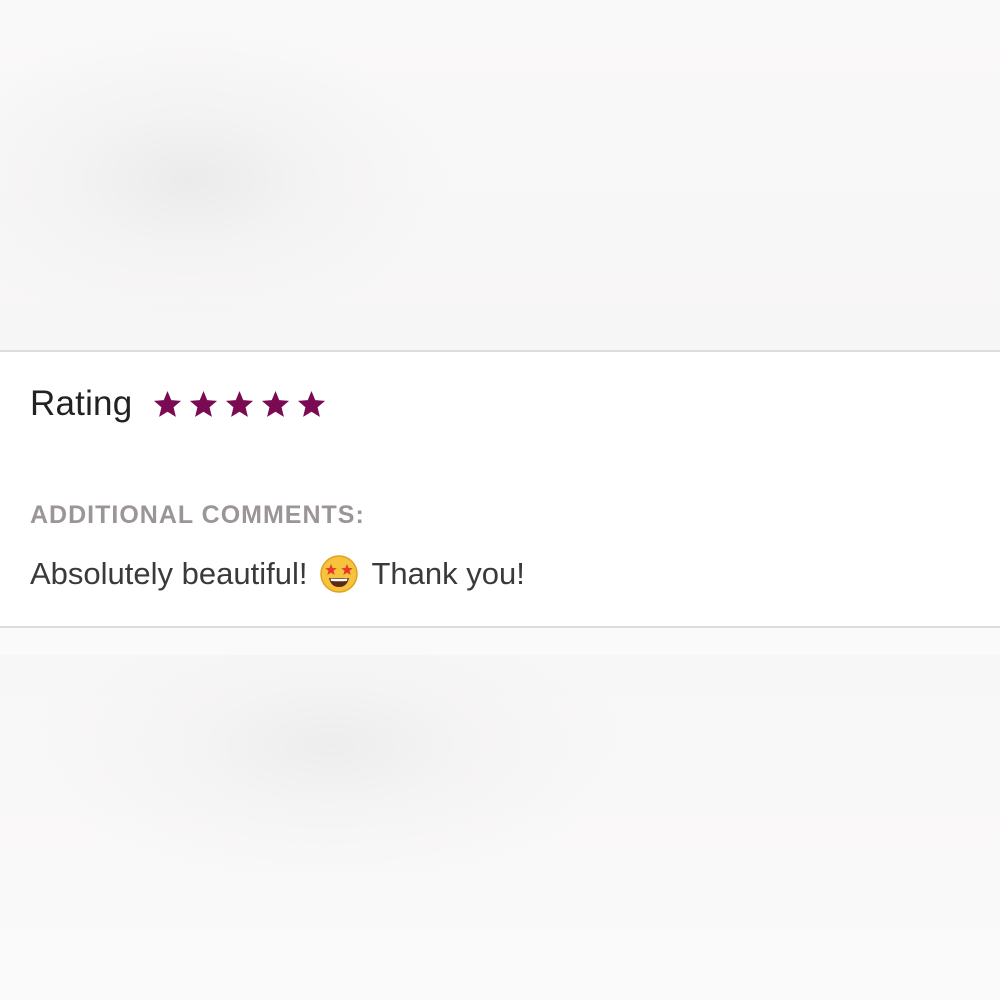 This screenshot has height=1000, width=1000. What do you see at coordinates (339, 574) in the screenshot?
I see `star-struck-emoji-icon` at bounding box center [339, 574].